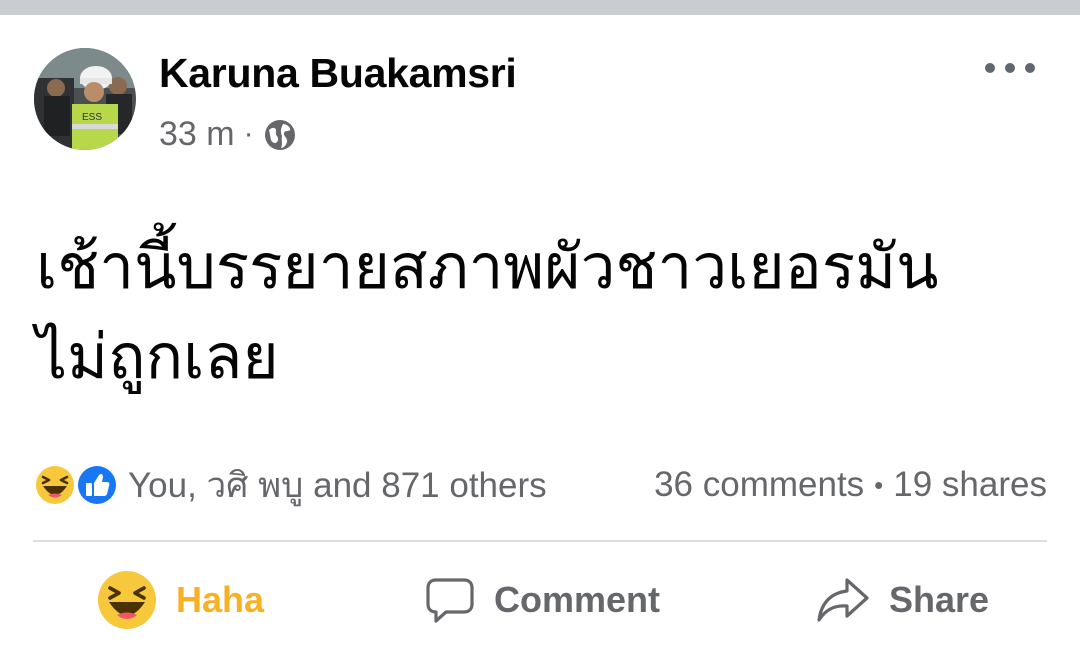  Describe the element at coordinates (843, 600) in the screenshot. I see `share-icon` at that location.